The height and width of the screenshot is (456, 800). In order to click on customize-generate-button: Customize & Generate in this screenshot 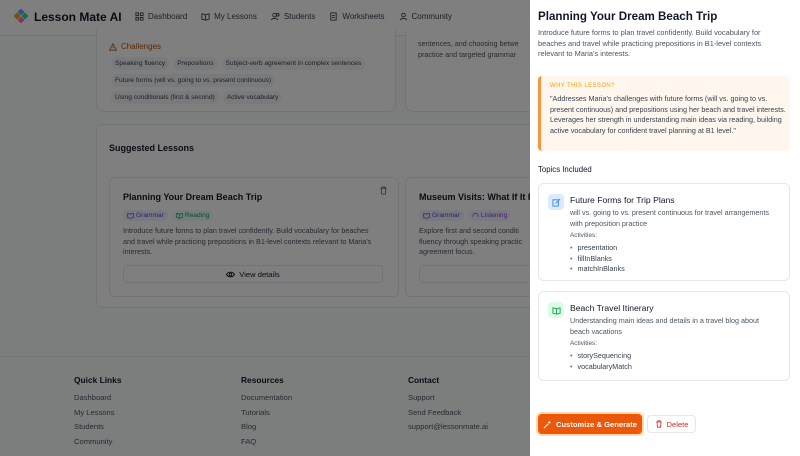, I will do `click(590, 424)`.